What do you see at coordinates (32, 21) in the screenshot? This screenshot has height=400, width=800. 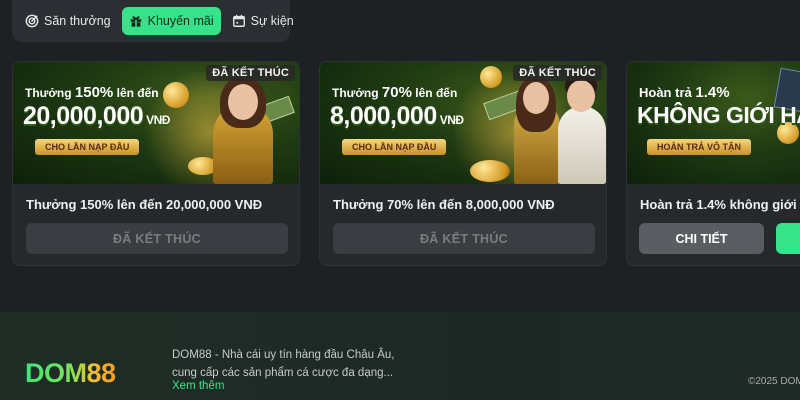 I see `target-icon` at bounding box center [32, 21].